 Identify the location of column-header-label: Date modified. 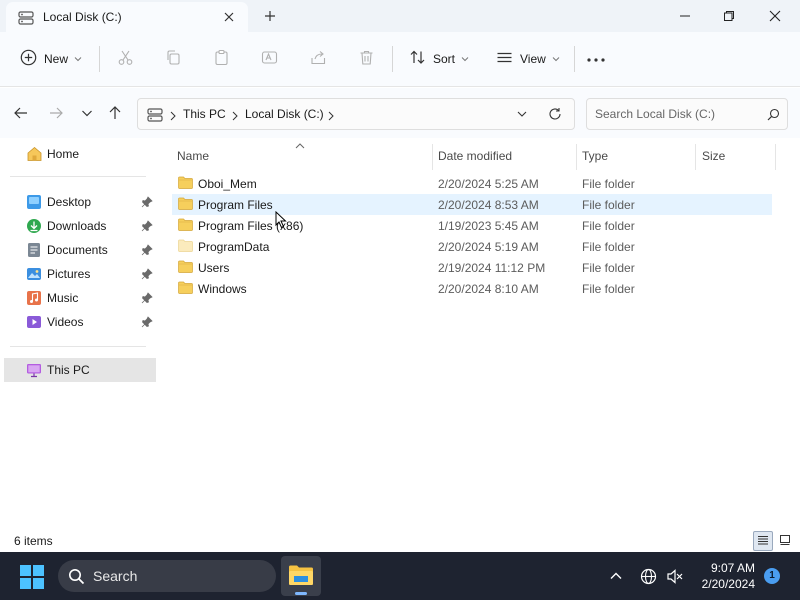
(475, 156).